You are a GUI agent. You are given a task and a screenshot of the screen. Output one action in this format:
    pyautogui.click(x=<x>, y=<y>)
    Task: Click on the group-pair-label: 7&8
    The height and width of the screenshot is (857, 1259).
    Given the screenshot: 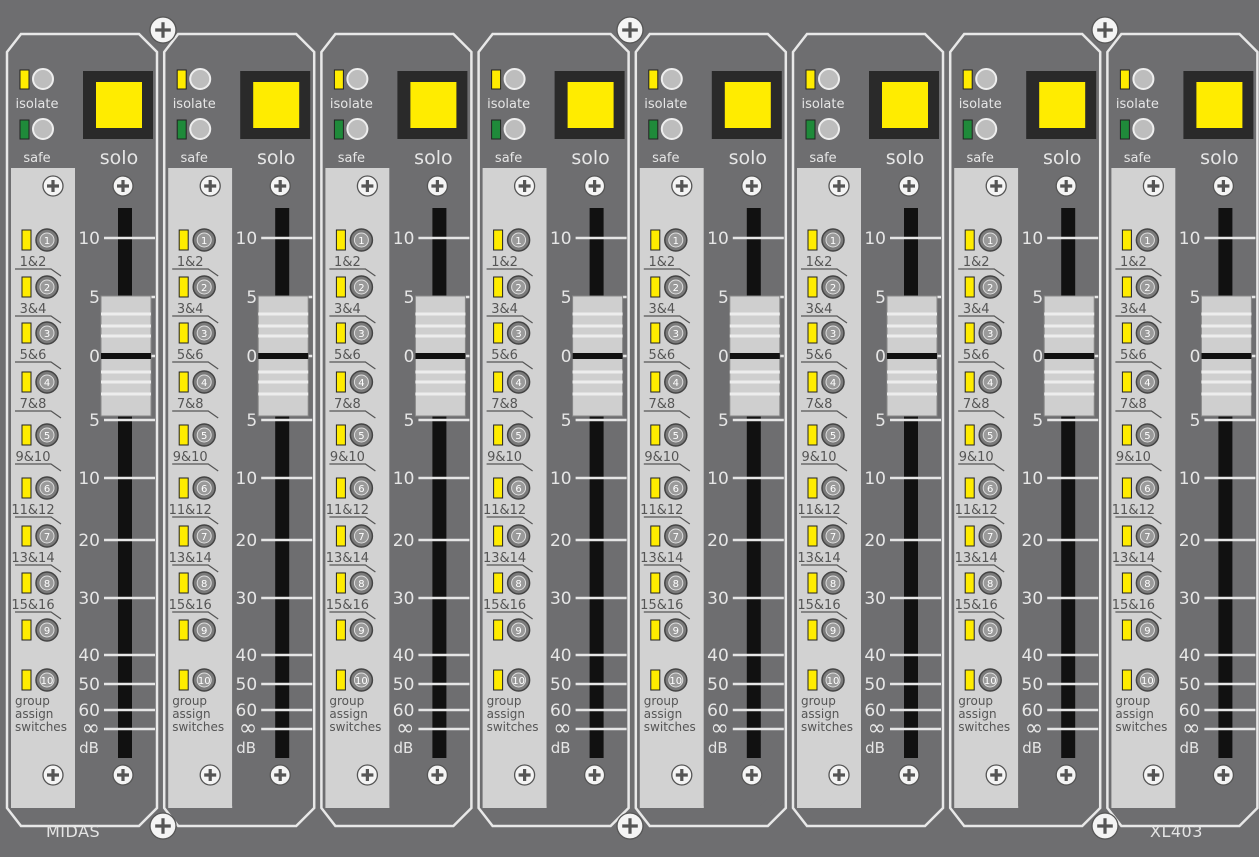 What is the action you would take?
    pyautogui.click(x=661, y=404)
    